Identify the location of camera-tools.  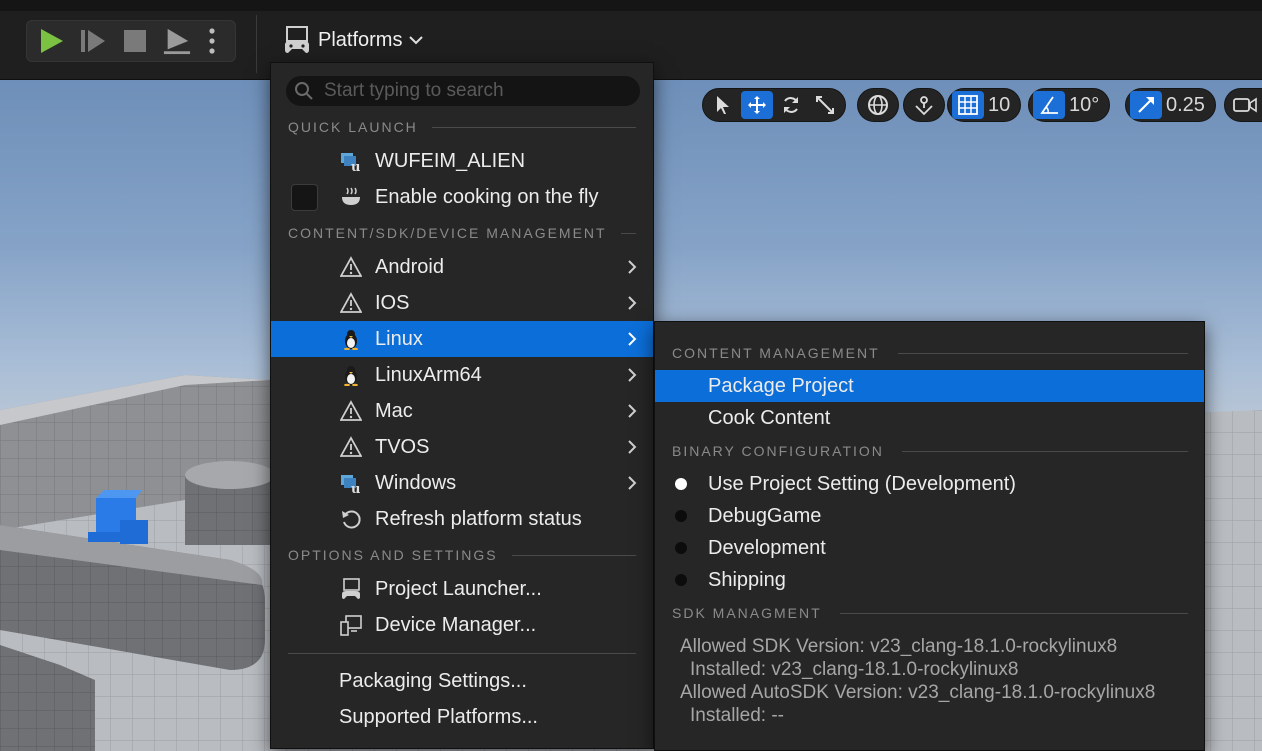
(1243, 105).